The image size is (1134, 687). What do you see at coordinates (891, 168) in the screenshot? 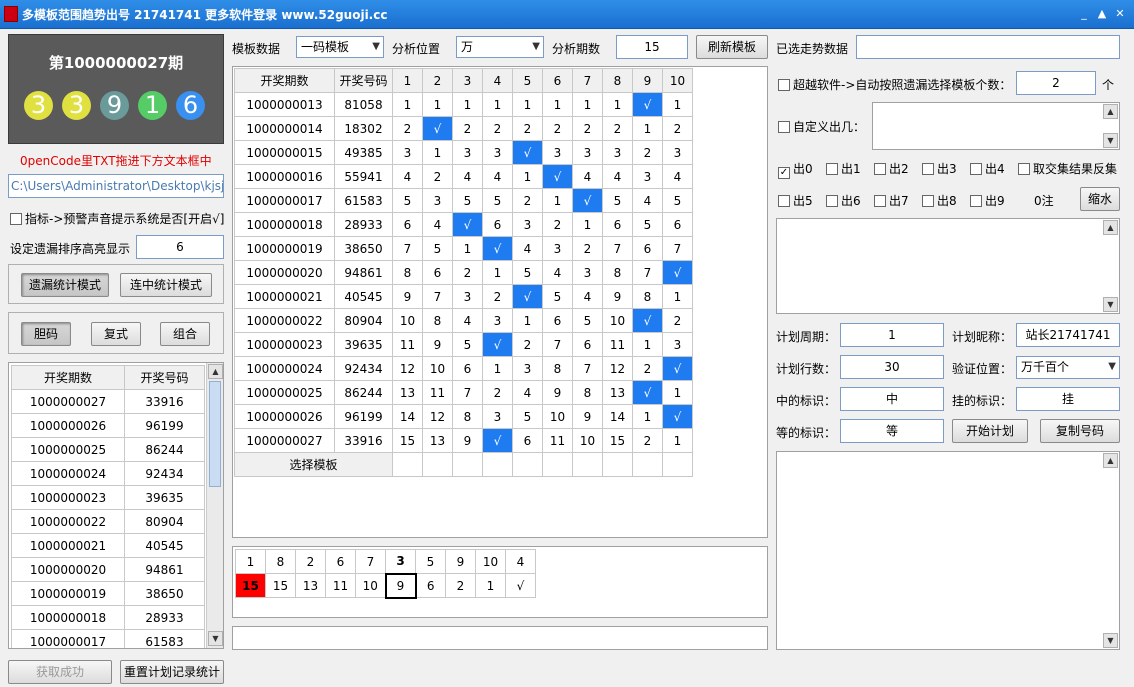
I see `out-option: 出2` at bounding box center [891, 168].